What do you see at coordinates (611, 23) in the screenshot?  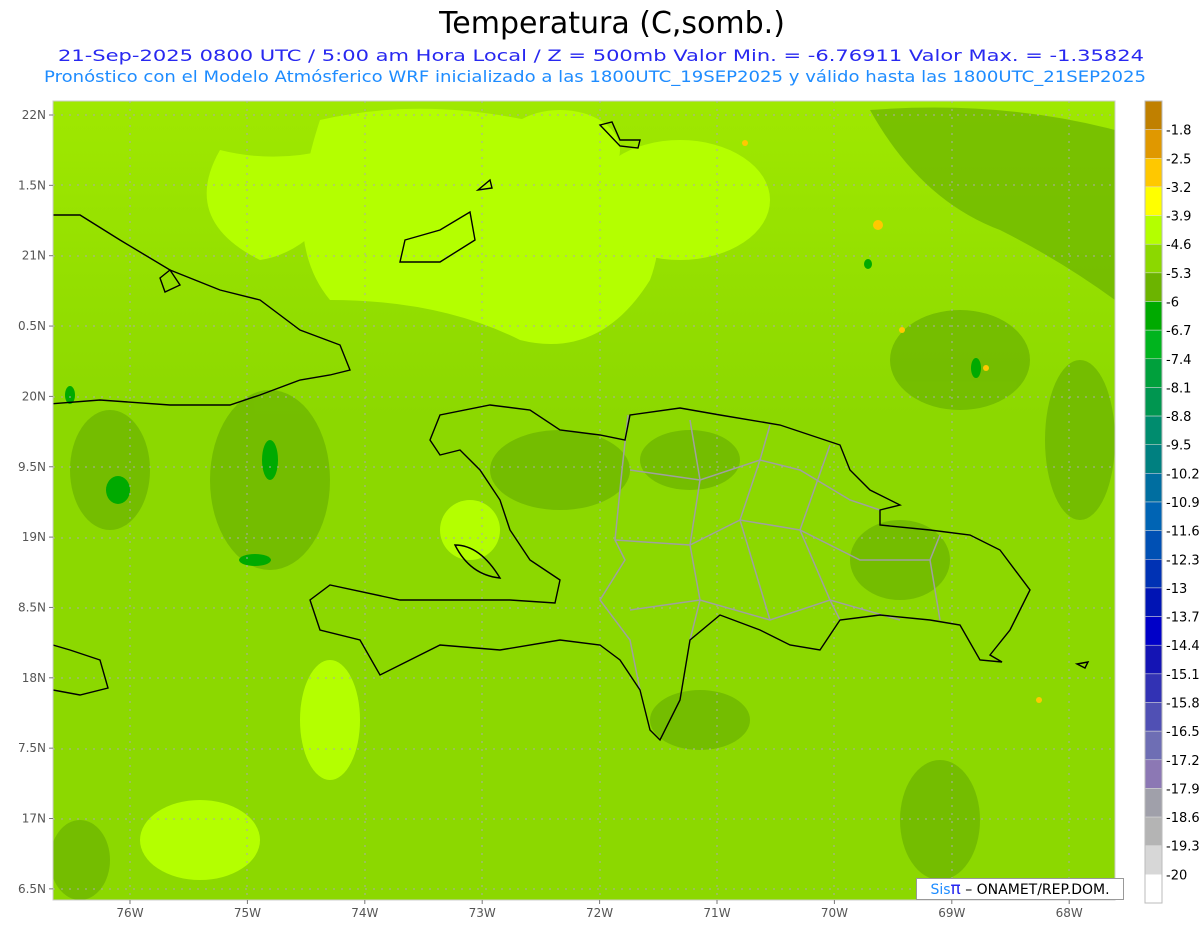 I see `figure-title: Temperatura (C,somb.)` at bounding box center [611, 23].